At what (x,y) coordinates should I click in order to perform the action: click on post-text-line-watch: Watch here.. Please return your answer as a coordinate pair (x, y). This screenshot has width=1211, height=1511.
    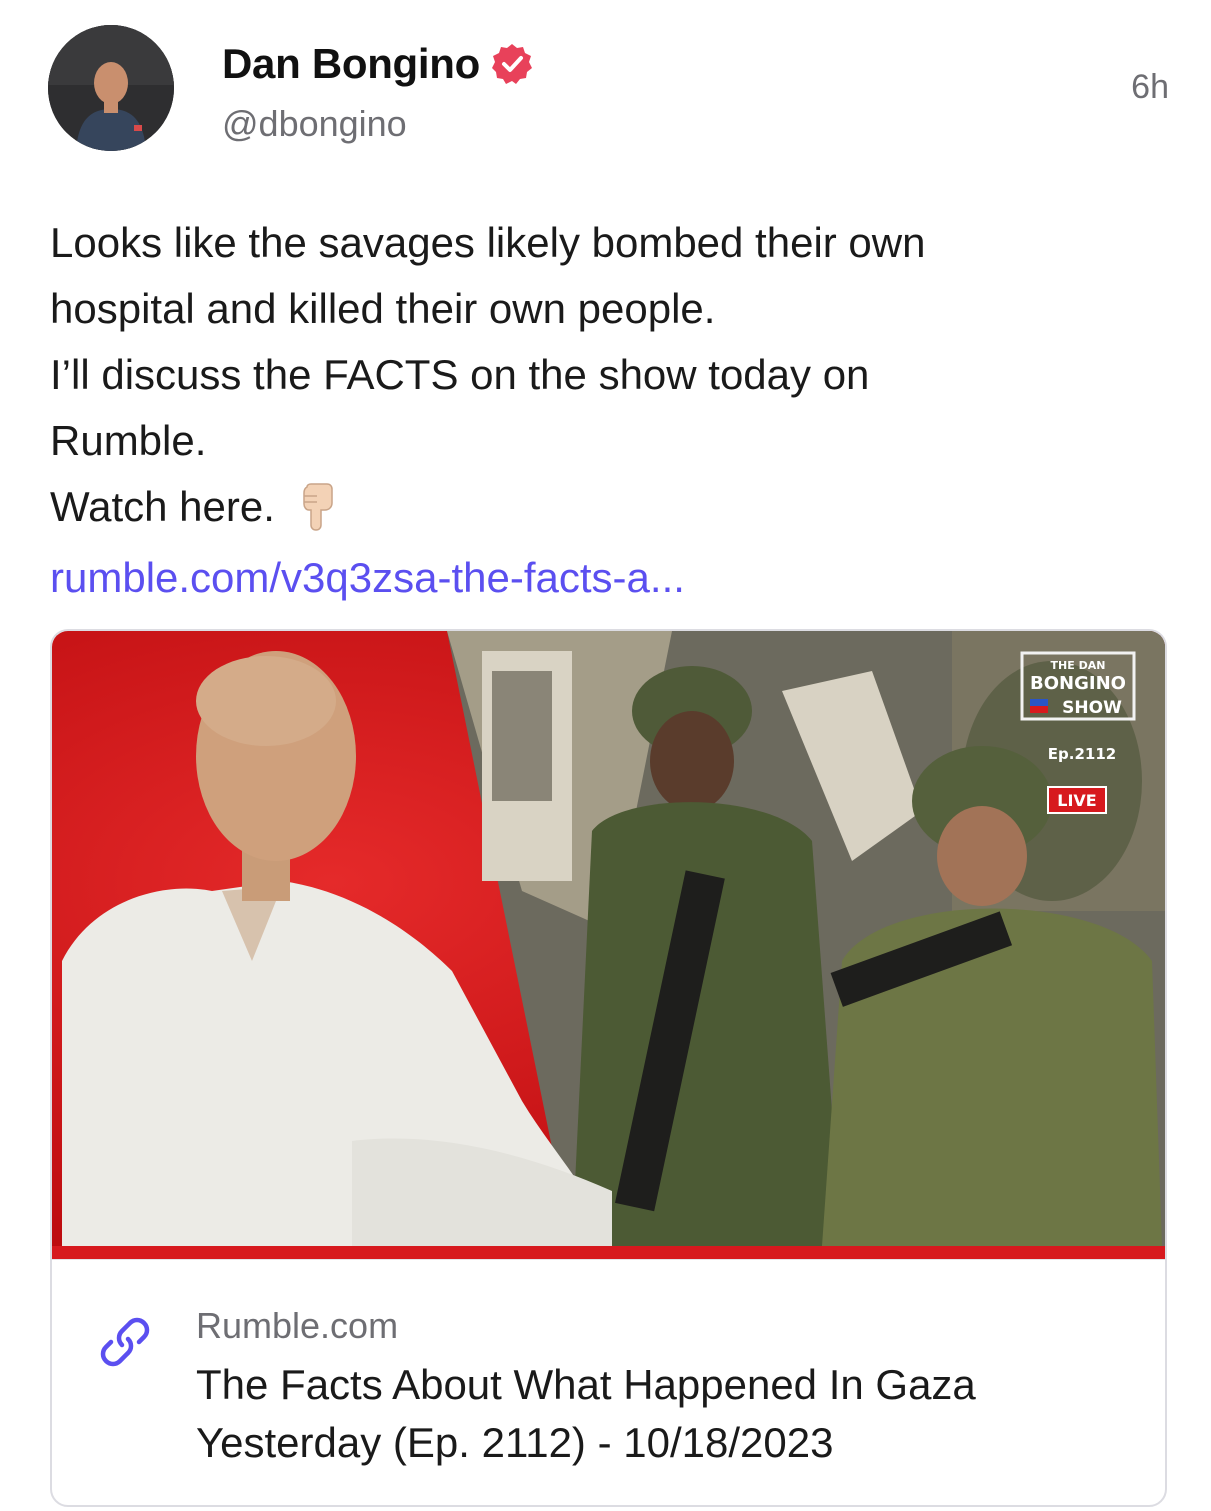
    Looking at the image, I should click on (605, 512).